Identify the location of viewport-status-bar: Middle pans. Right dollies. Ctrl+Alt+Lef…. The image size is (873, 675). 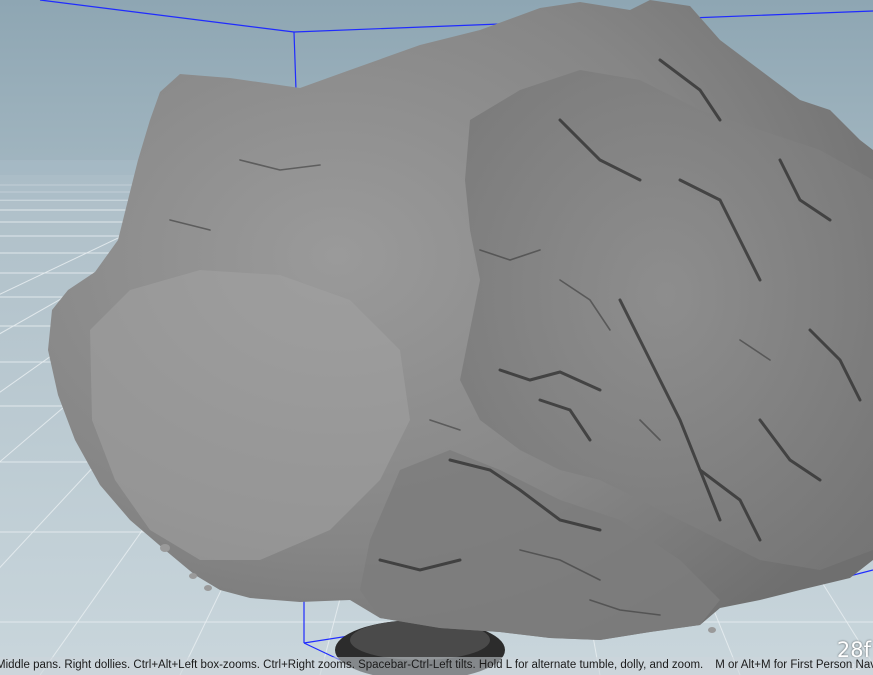
(436, 666).